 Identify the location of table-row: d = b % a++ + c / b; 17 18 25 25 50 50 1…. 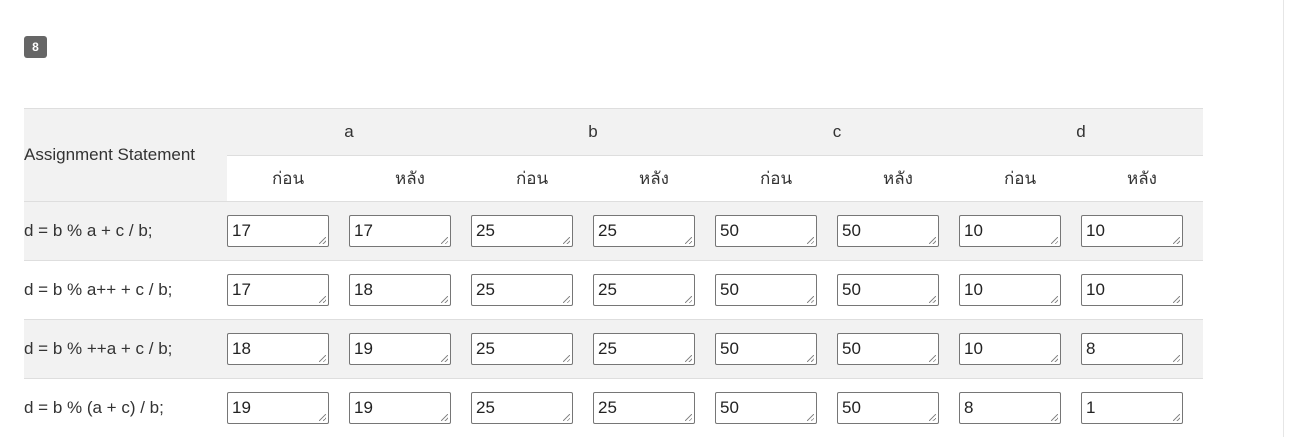
(613, 290).